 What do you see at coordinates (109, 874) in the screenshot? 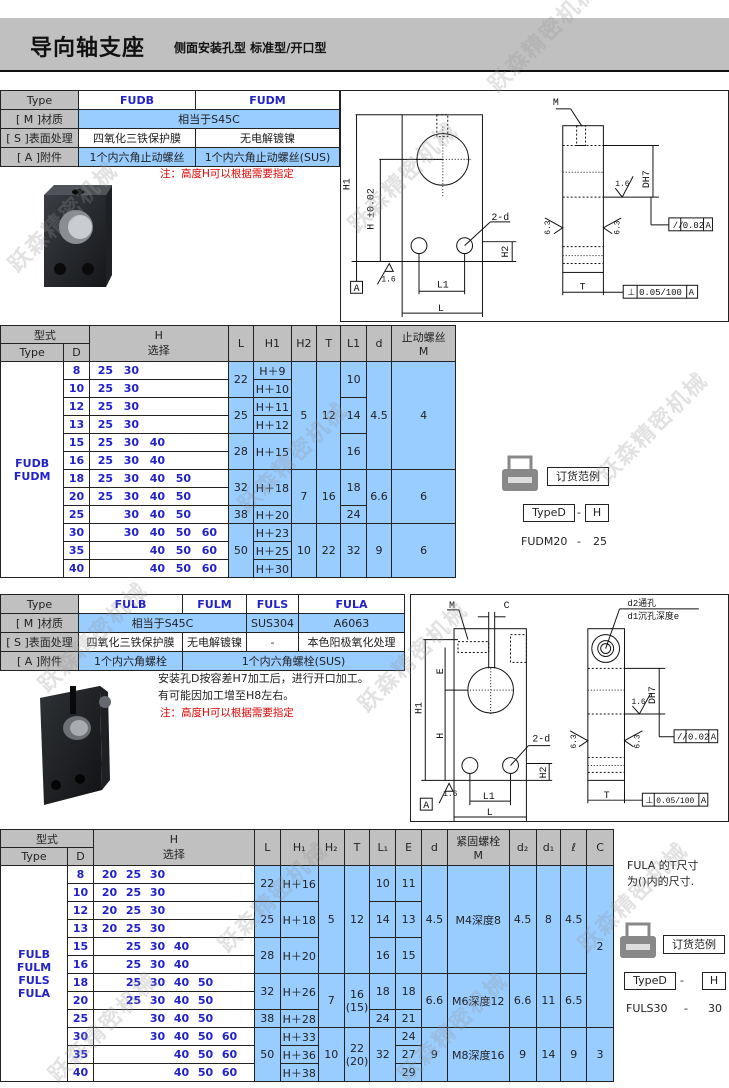
I see `h-option: 20` at bounding box center [109, 874].